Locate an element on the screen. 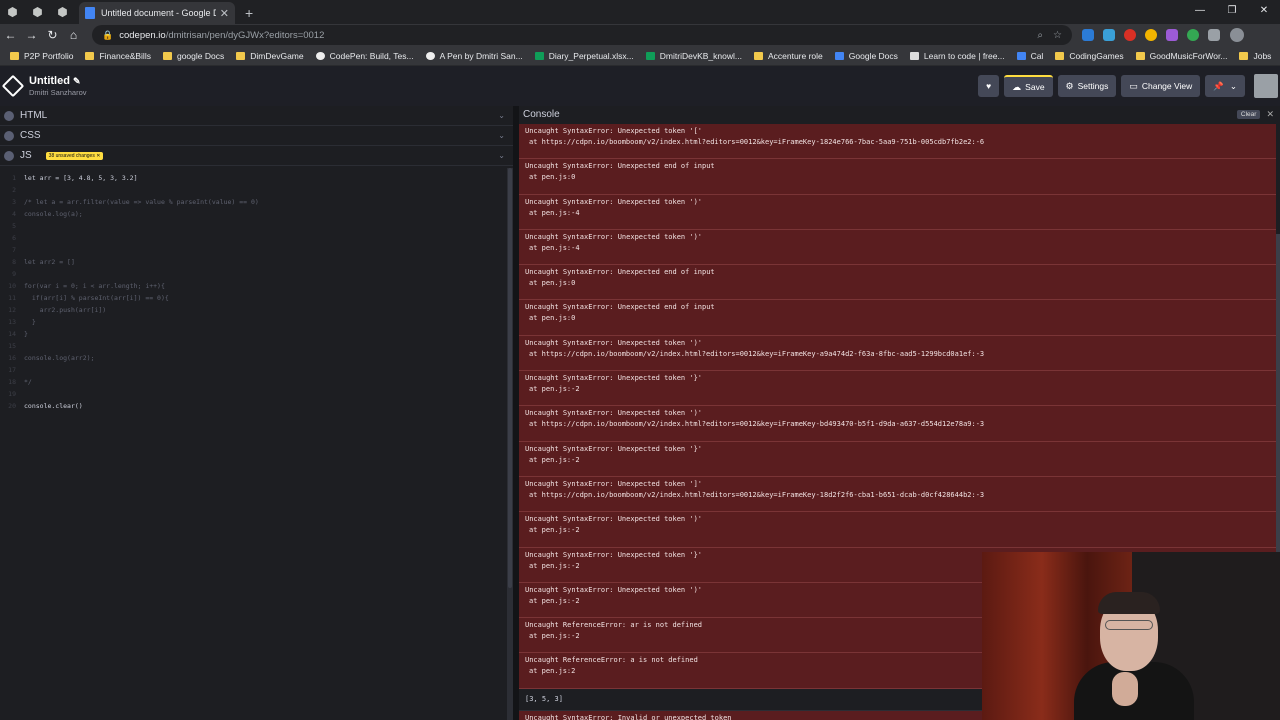  bookmark-item: P2P Portfolio is located at coordinates (41, 56).